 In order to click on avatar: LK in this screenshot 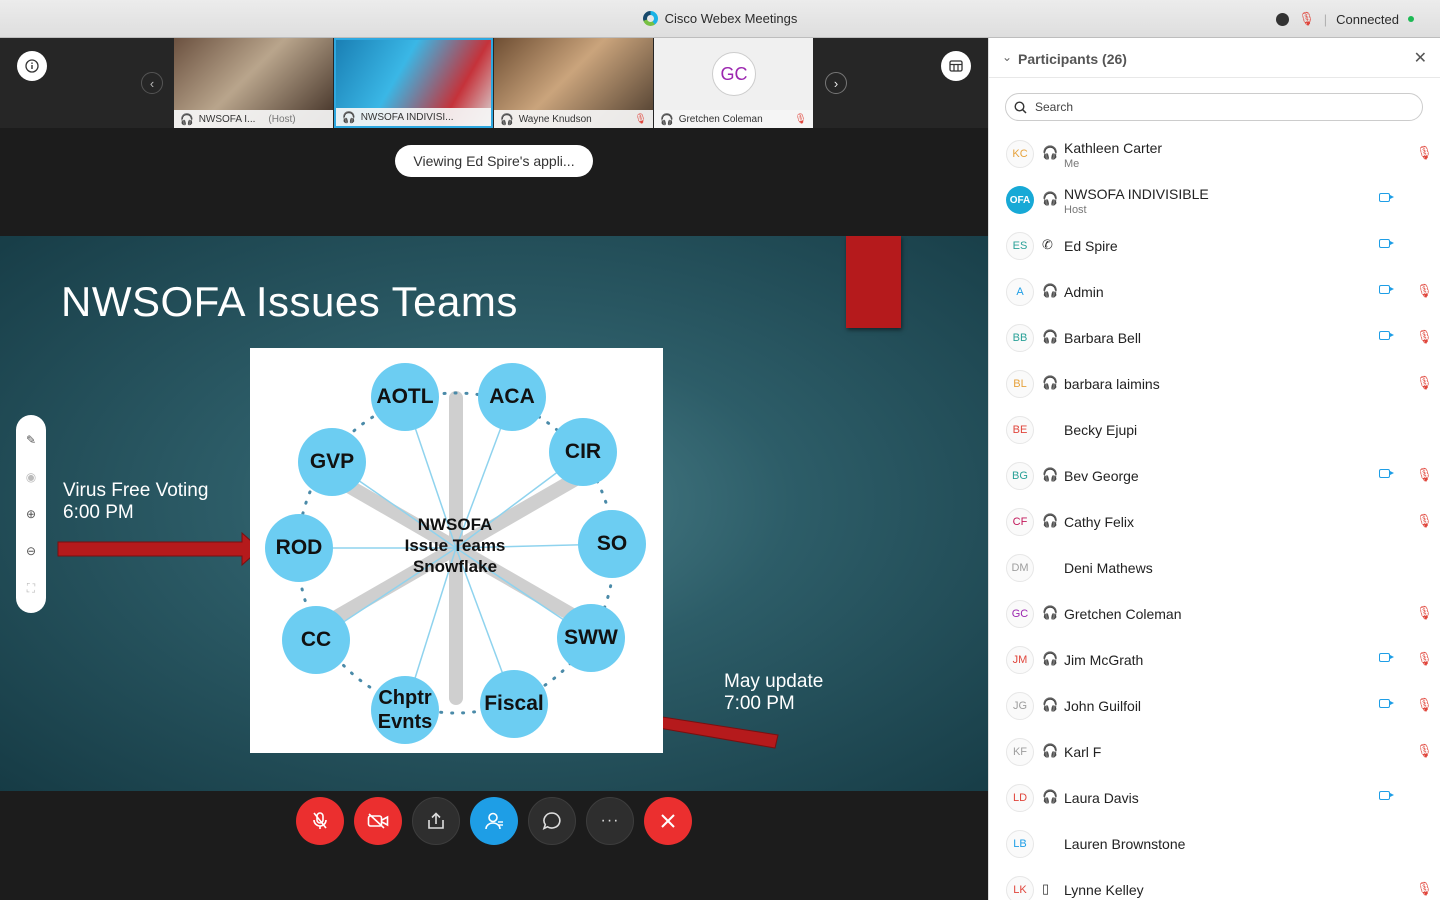, I will do `click(1020, 888)`.